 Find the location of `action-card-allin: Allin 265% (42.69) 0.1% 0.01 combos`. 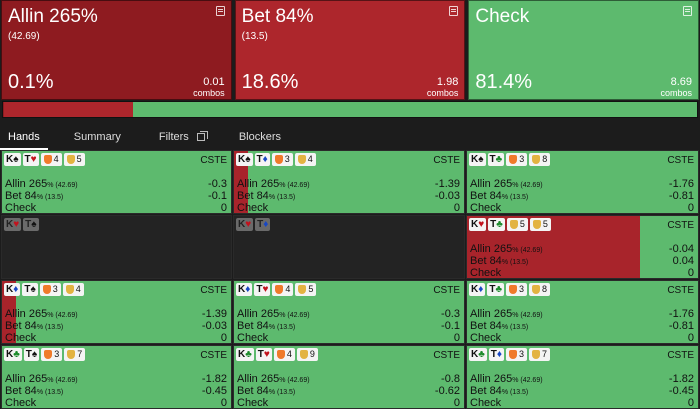

action-card-allin: Allin 265% (42.69) 0.1% 0.01 combos is located at coordinates (116, 50).